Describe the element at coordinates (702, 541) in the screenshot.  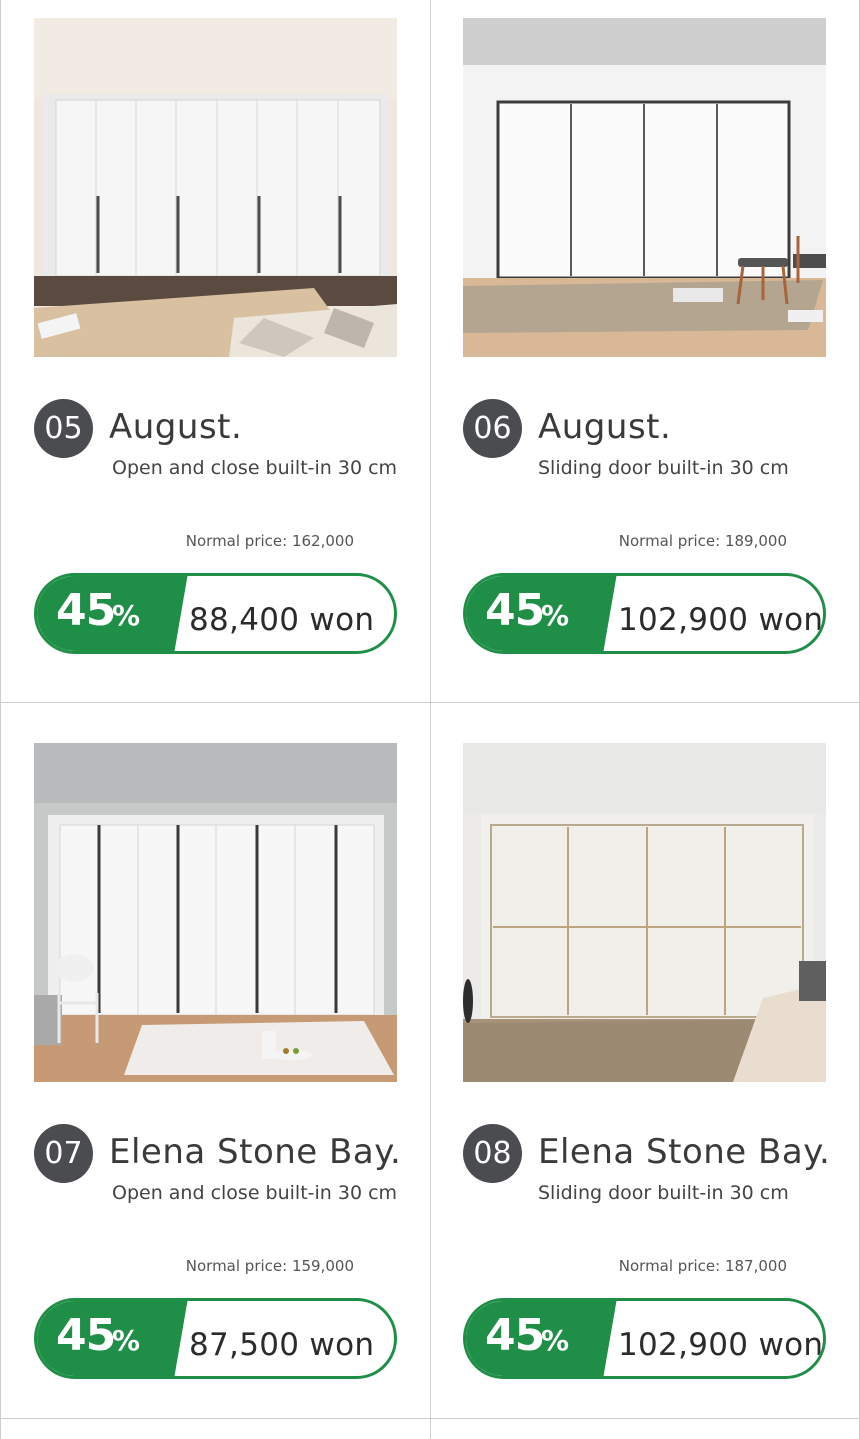
I see `normal-price: Normal price: 189,000` at that location.